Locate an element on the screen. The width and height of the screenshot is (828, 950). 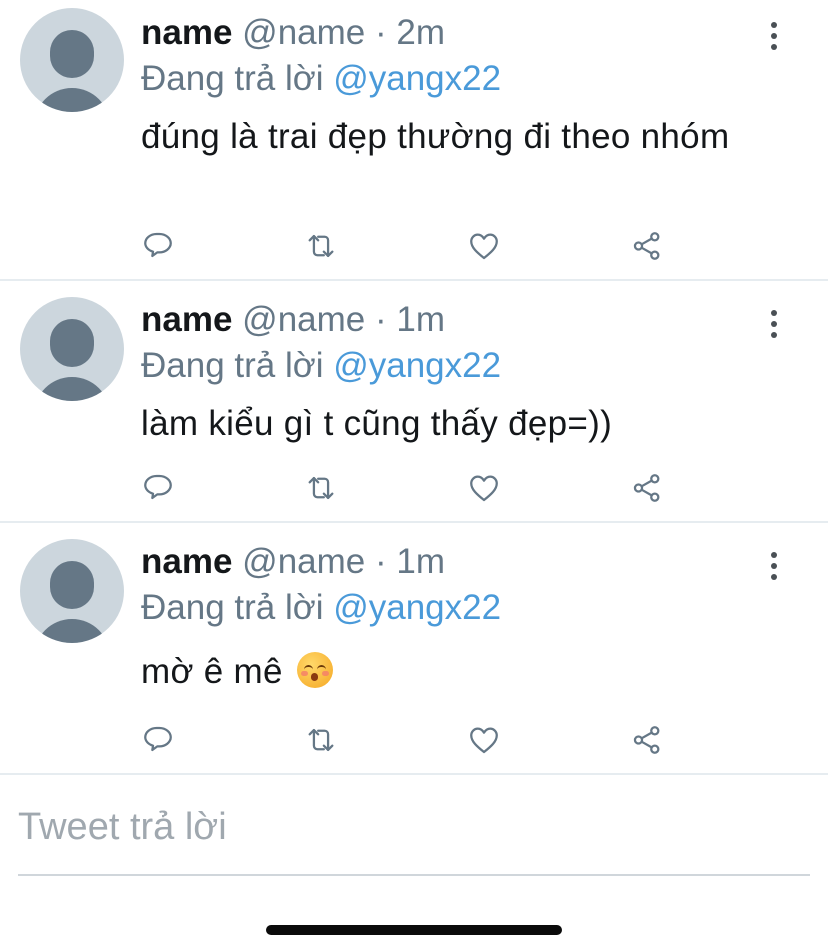
timestamp: 2m is located at coordinates (420, 32).